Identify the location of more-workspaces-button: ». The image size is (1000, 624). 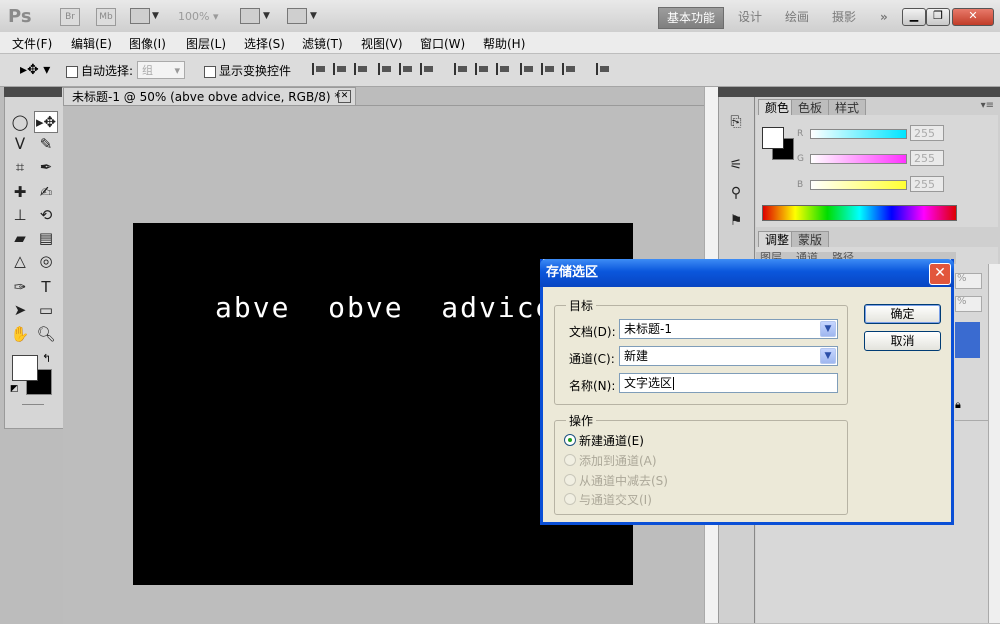
(884, 17).